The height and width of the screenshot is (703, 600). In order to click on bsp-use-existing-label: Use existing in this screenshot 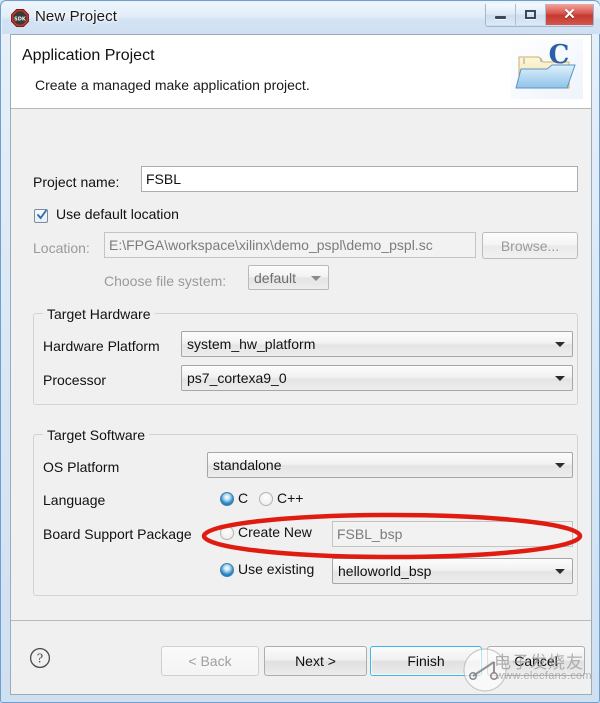, I will do `click(276, 569)`.